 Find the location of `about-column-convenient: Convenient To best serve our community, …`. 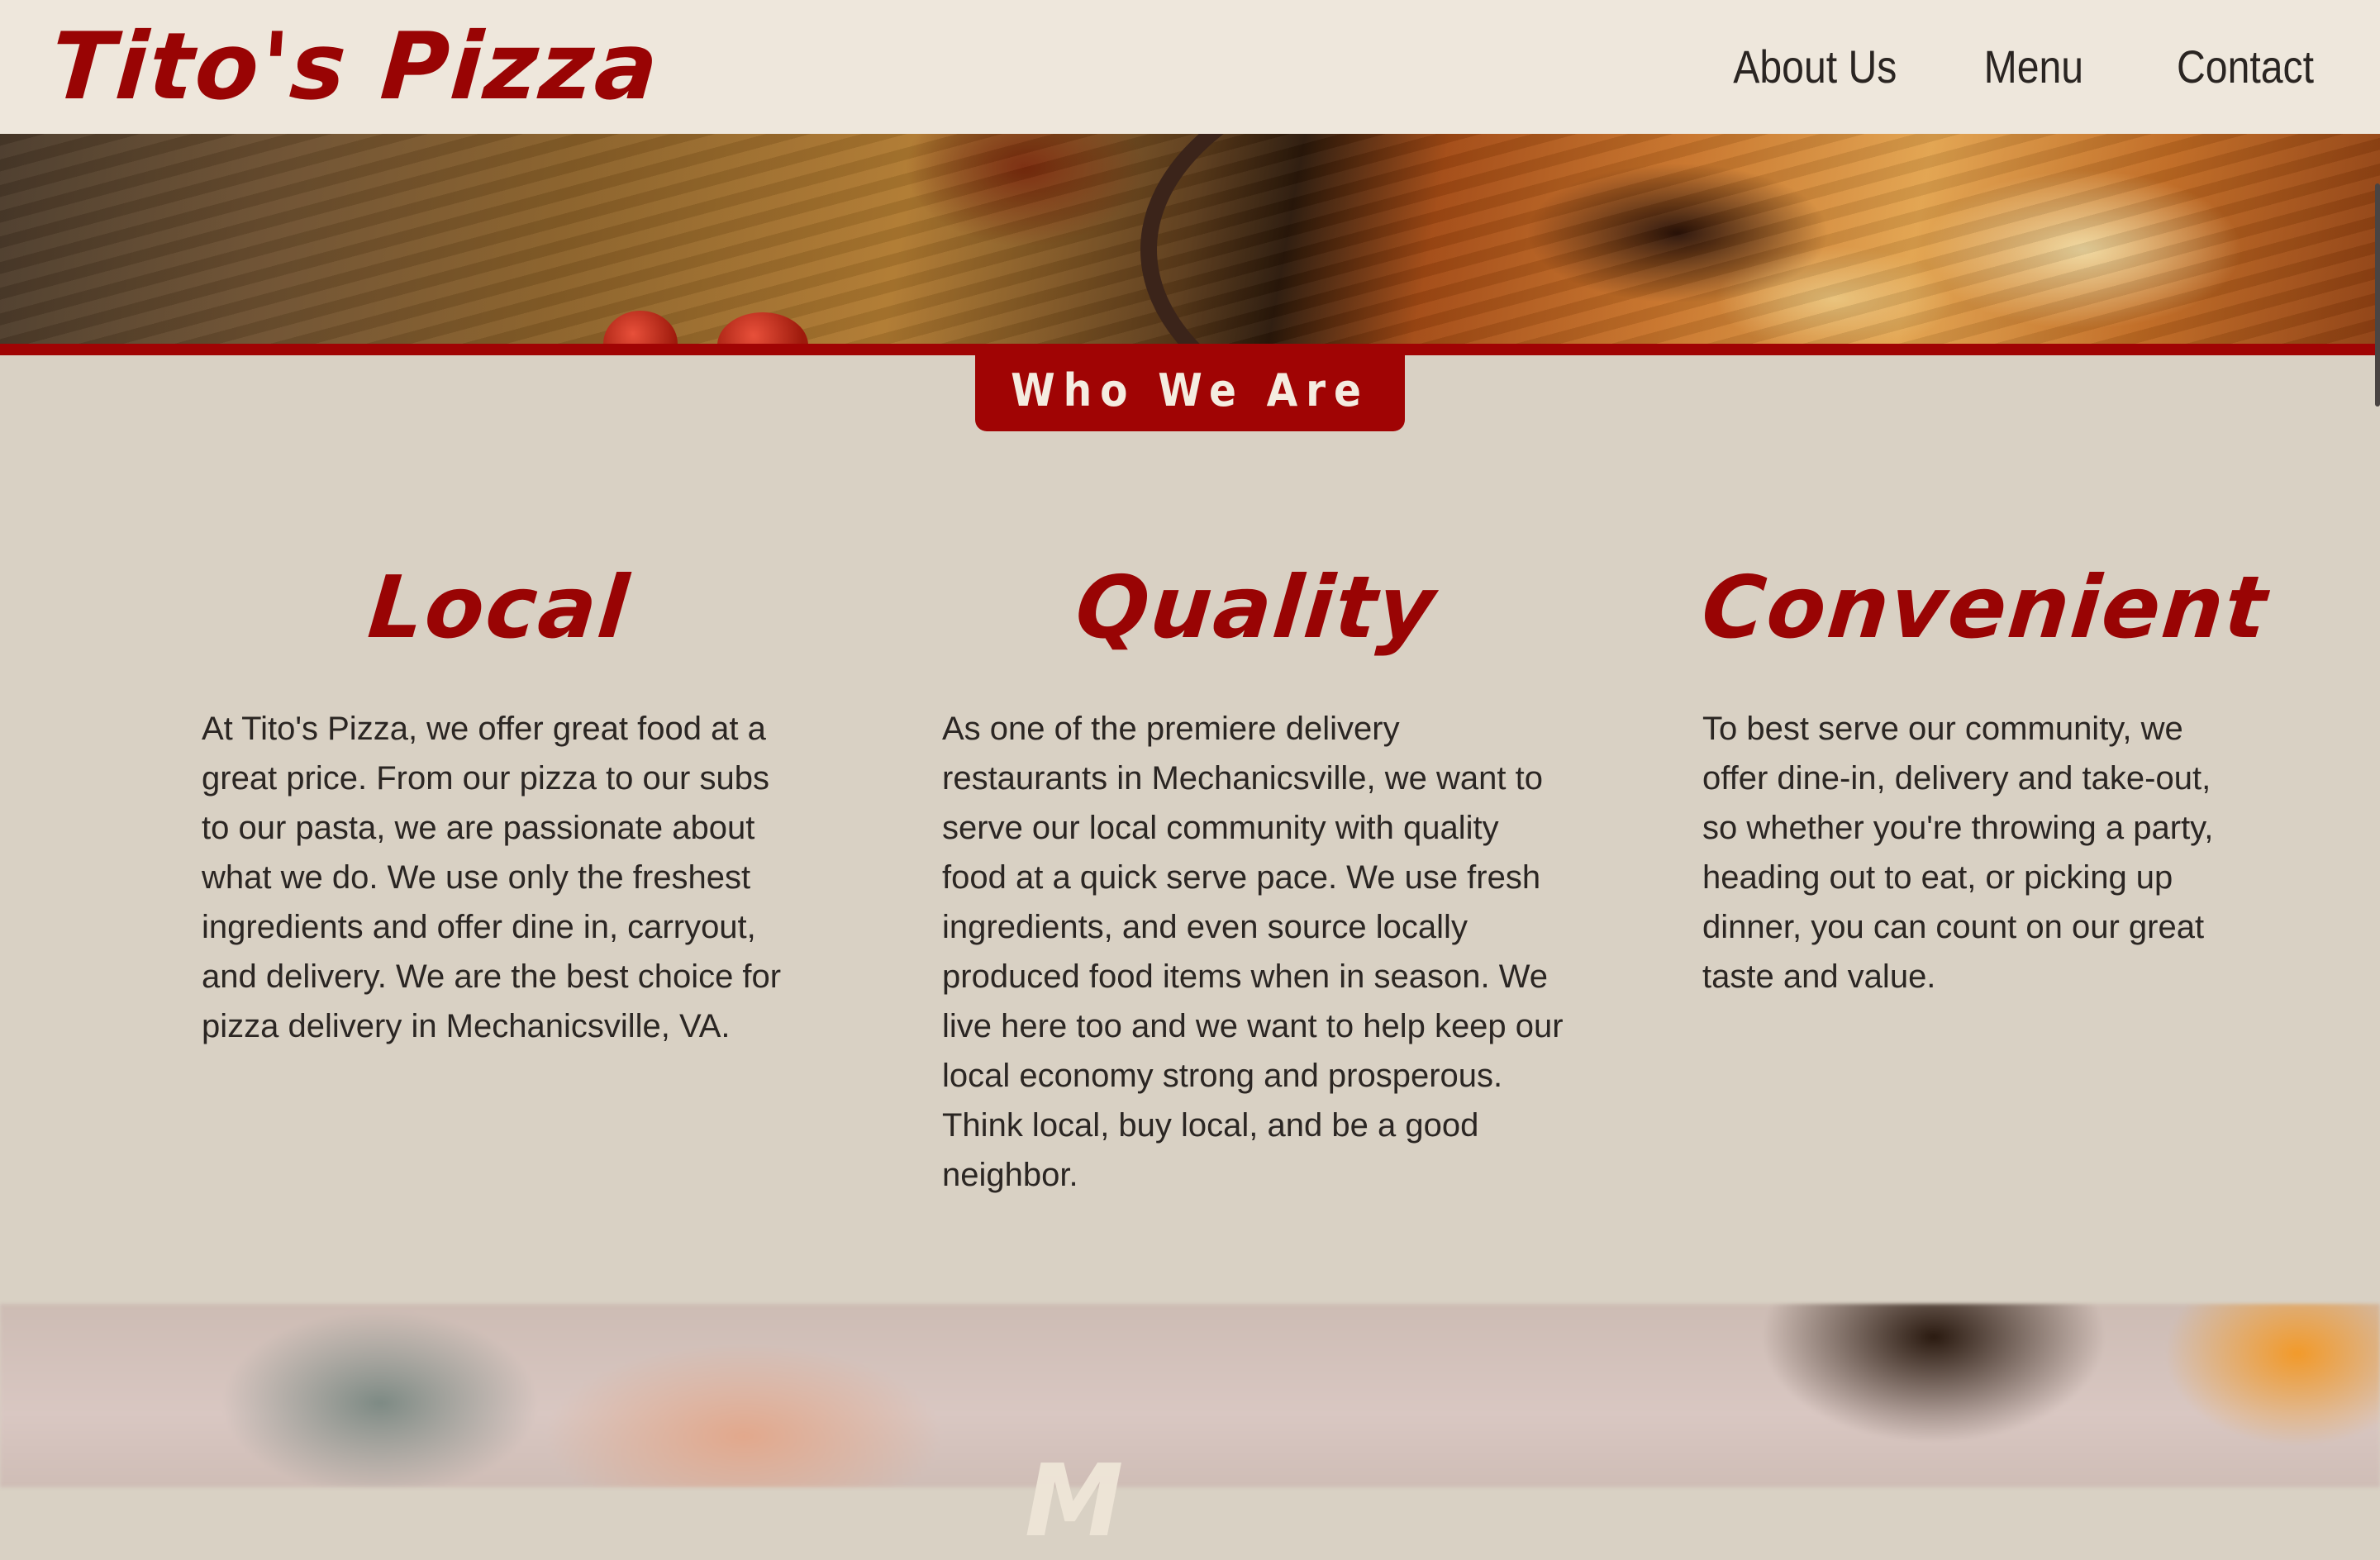

about-column-convenient: Convenient To best serve our community, … is located at coordinates (1985, 777).